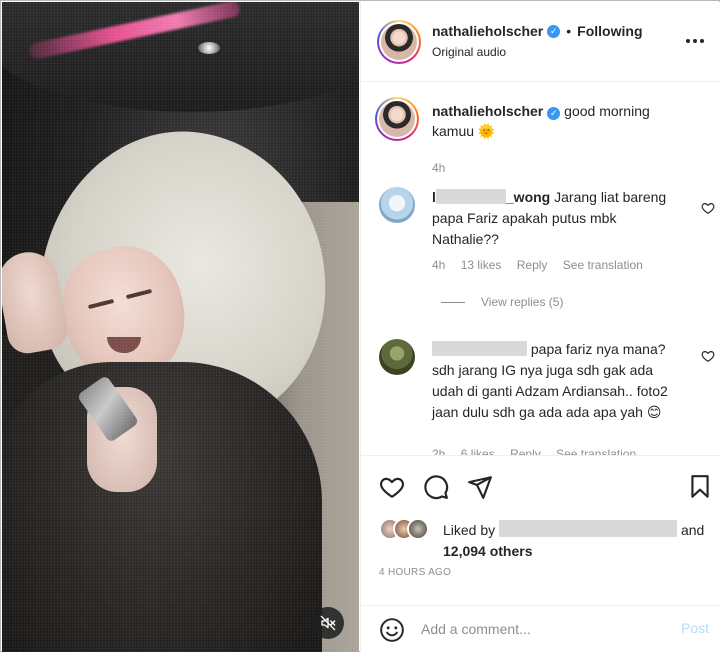  Describe the element at coordinates (692, 530) in the screenshot. I see `liked-by-and: and` at that location.